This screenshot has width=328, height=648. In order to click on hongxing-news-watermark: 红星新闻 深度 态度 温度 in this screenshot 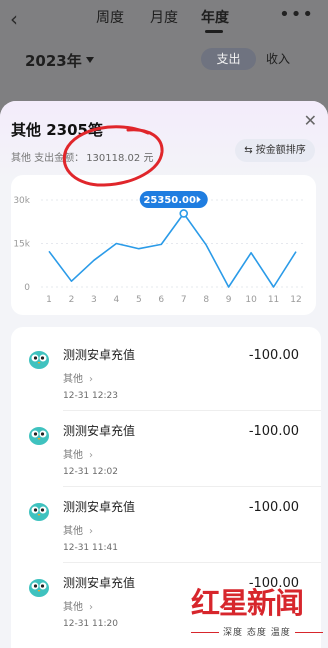, I will do `click(257, 612)`.